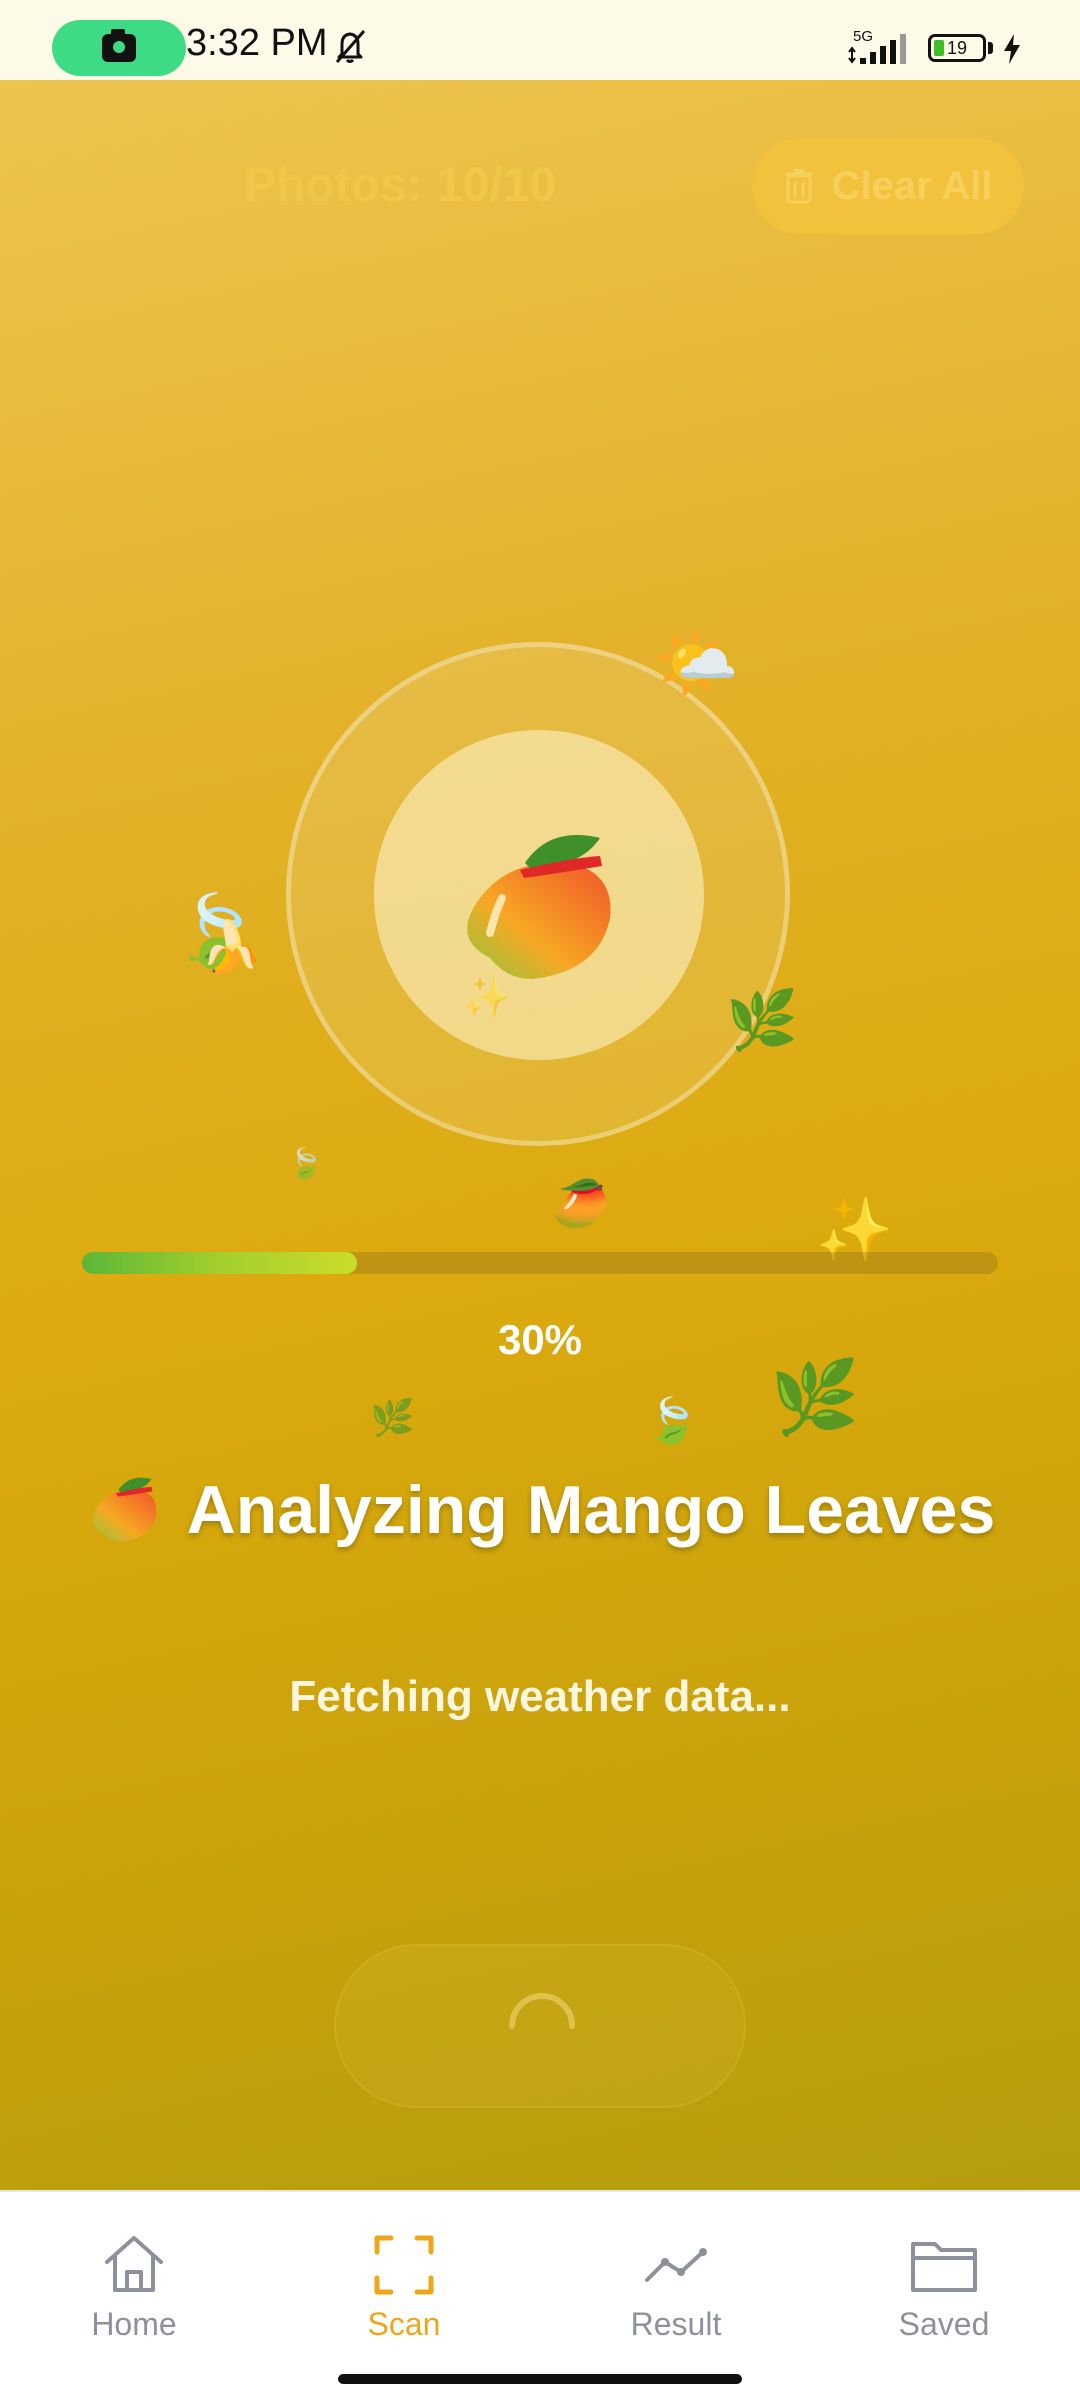  Describe the element at coordinates (944, 2324) in the screenshot. I see `nav-saved-label: Saved` at that location.